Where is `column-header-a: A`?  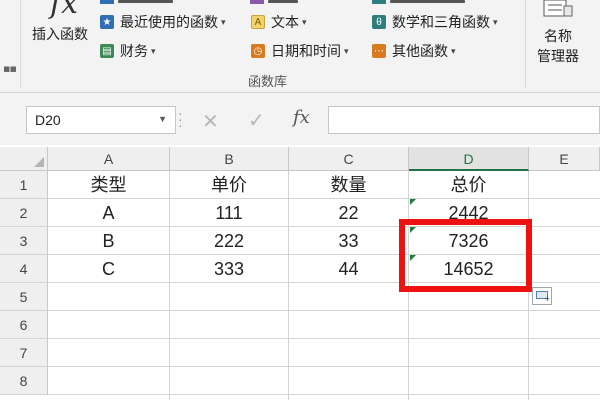 column-header-a: A is located at coordinates (109, 159).